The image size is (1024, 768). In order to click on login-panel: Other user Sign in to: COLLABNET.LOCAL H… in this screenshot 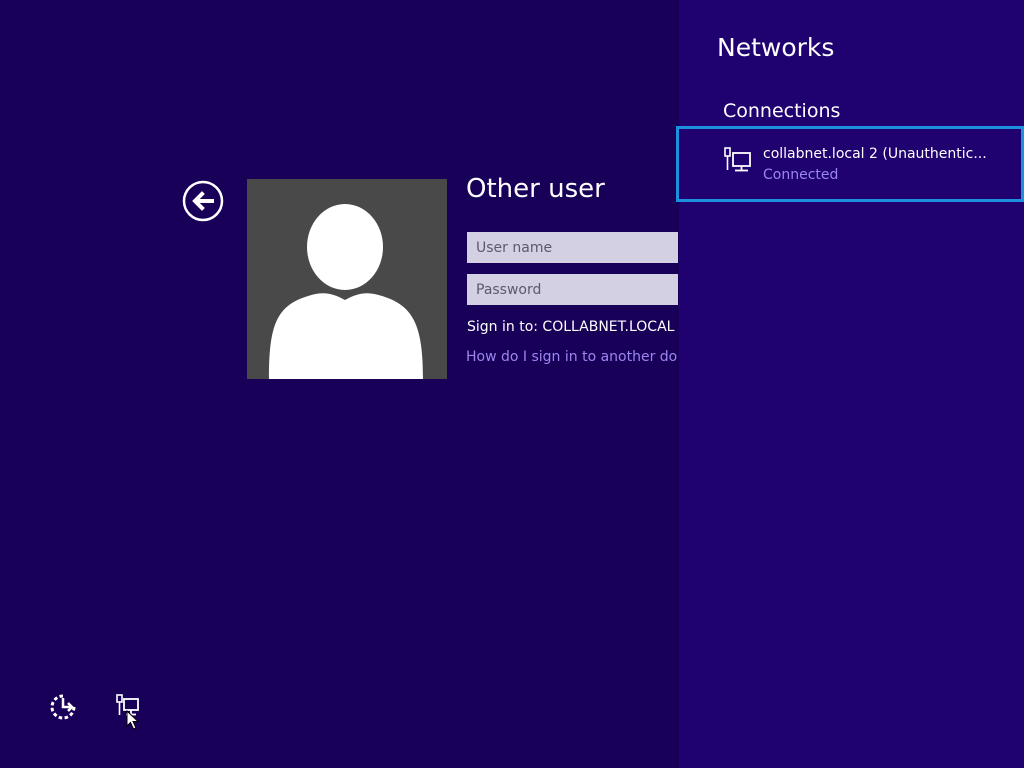, I will do `click(572, 277)`.